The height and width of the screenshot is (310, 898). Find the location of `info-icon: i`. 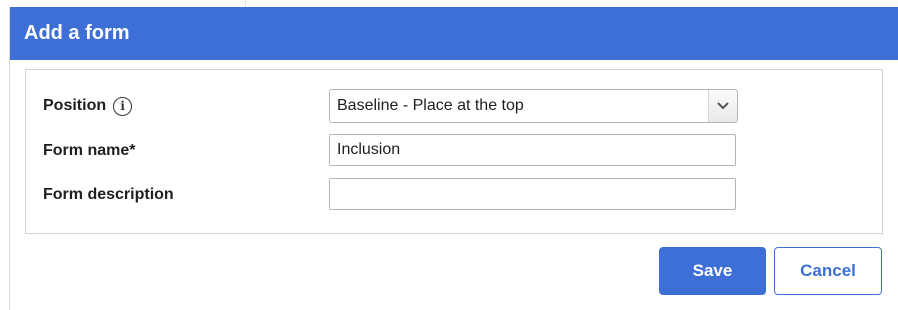

info-icon: i is located at coordinates (123, 106).